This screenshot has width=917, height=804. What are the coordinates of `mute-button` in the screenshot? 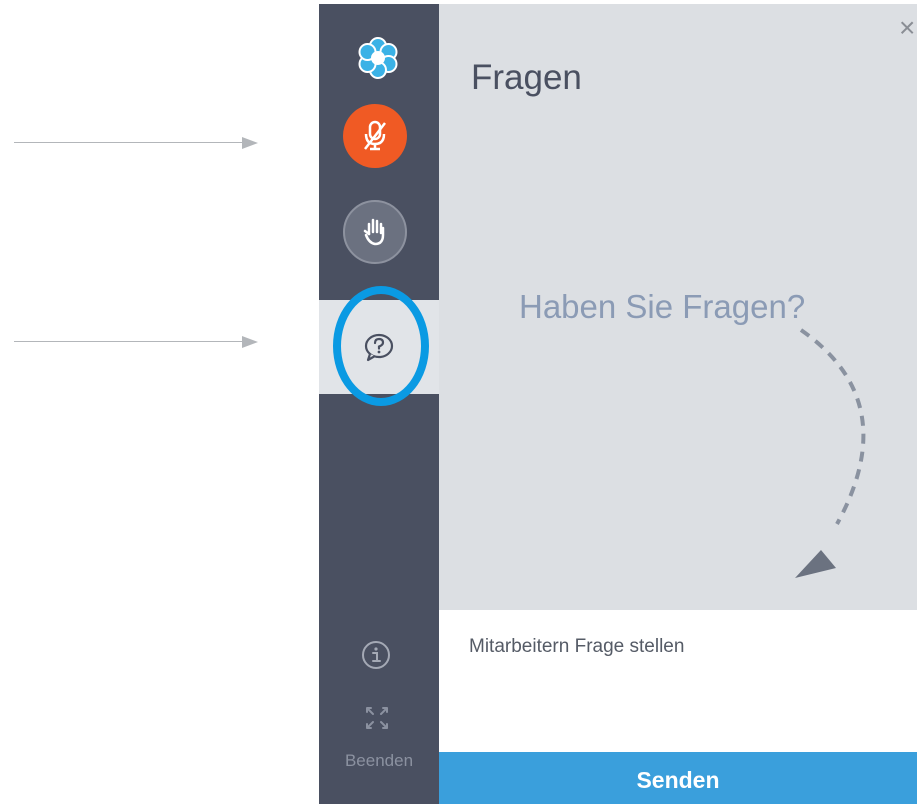 It's located at (375, 136).